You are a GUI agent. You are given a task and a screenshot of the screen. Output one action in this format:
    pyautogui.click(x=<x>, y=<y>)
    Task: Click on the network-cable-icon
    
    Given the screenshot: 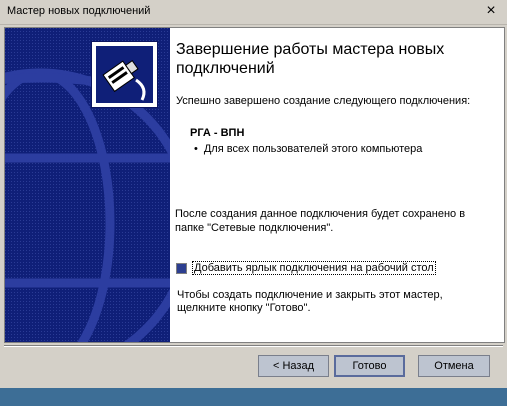 What is the action you would take?
    pyautogui.click(x=124, y=74)
    